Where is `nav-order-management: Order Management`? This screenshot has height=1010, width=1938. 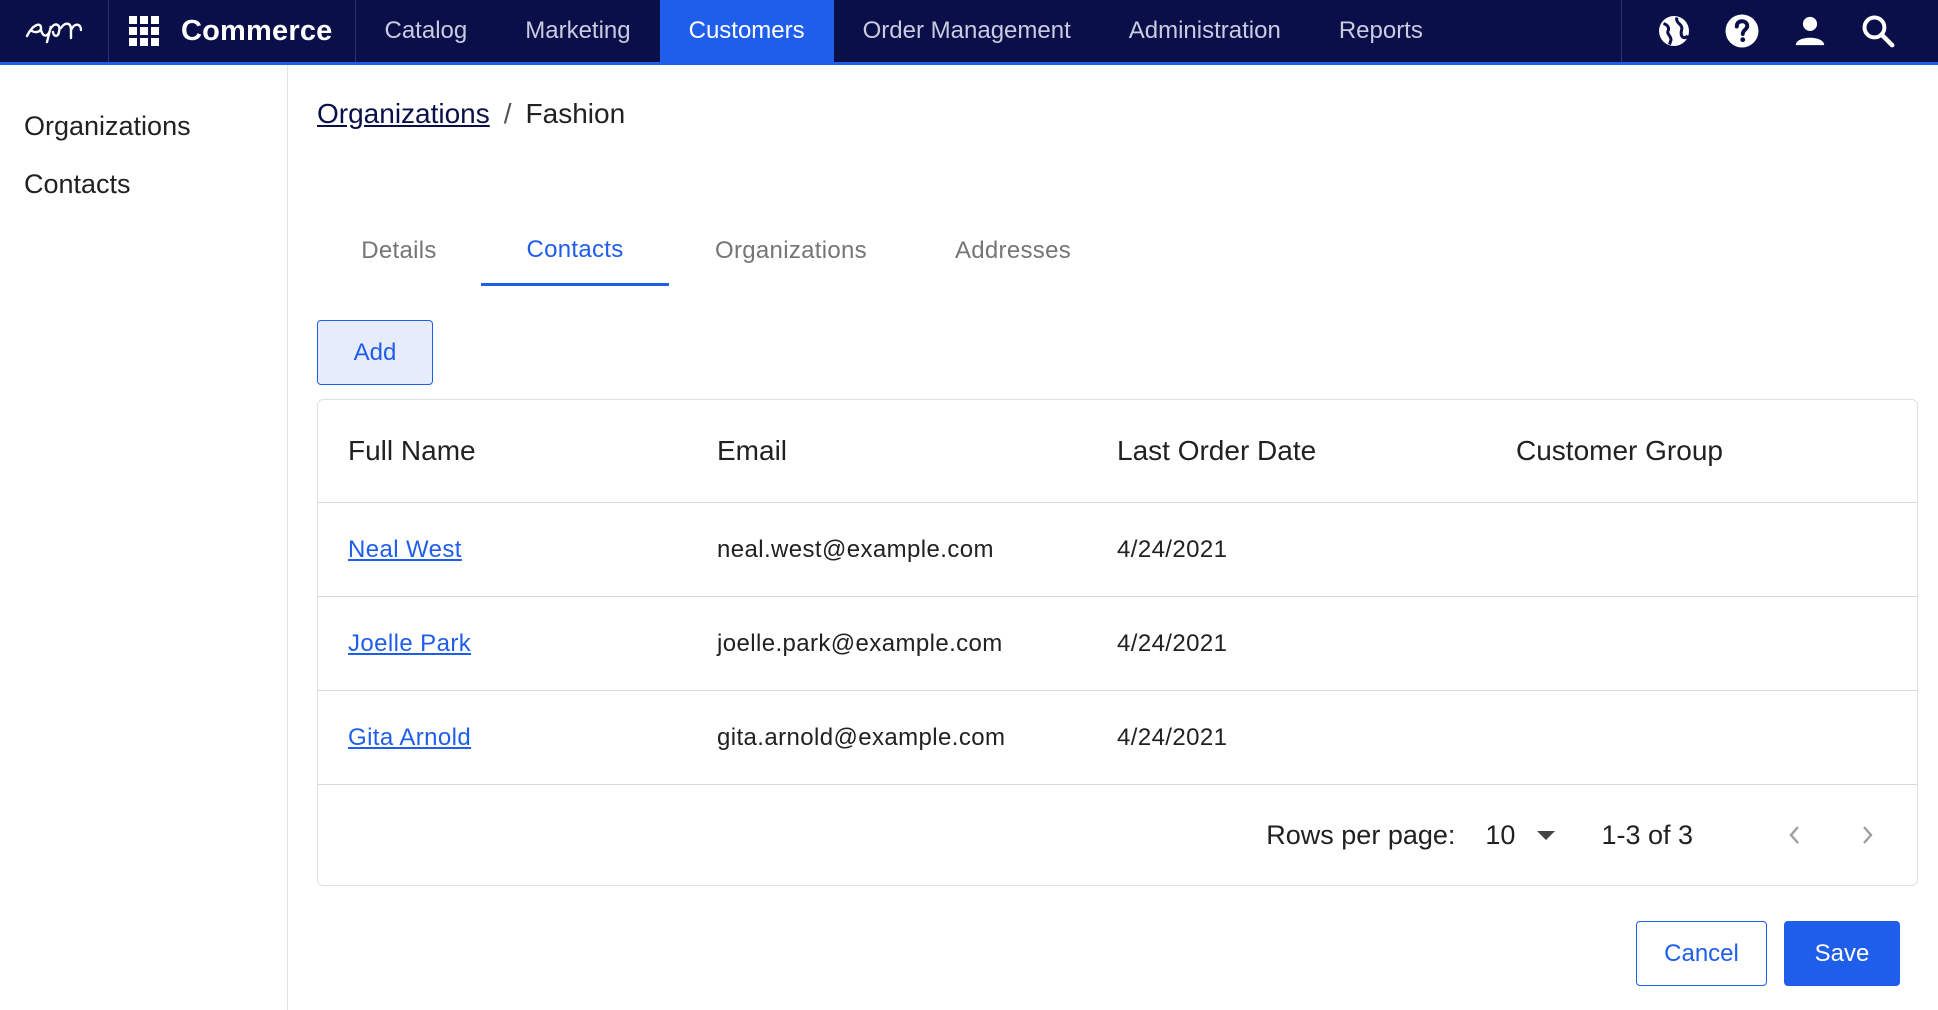 nav-order-management: Order Management is located at coordinates (967, 31).